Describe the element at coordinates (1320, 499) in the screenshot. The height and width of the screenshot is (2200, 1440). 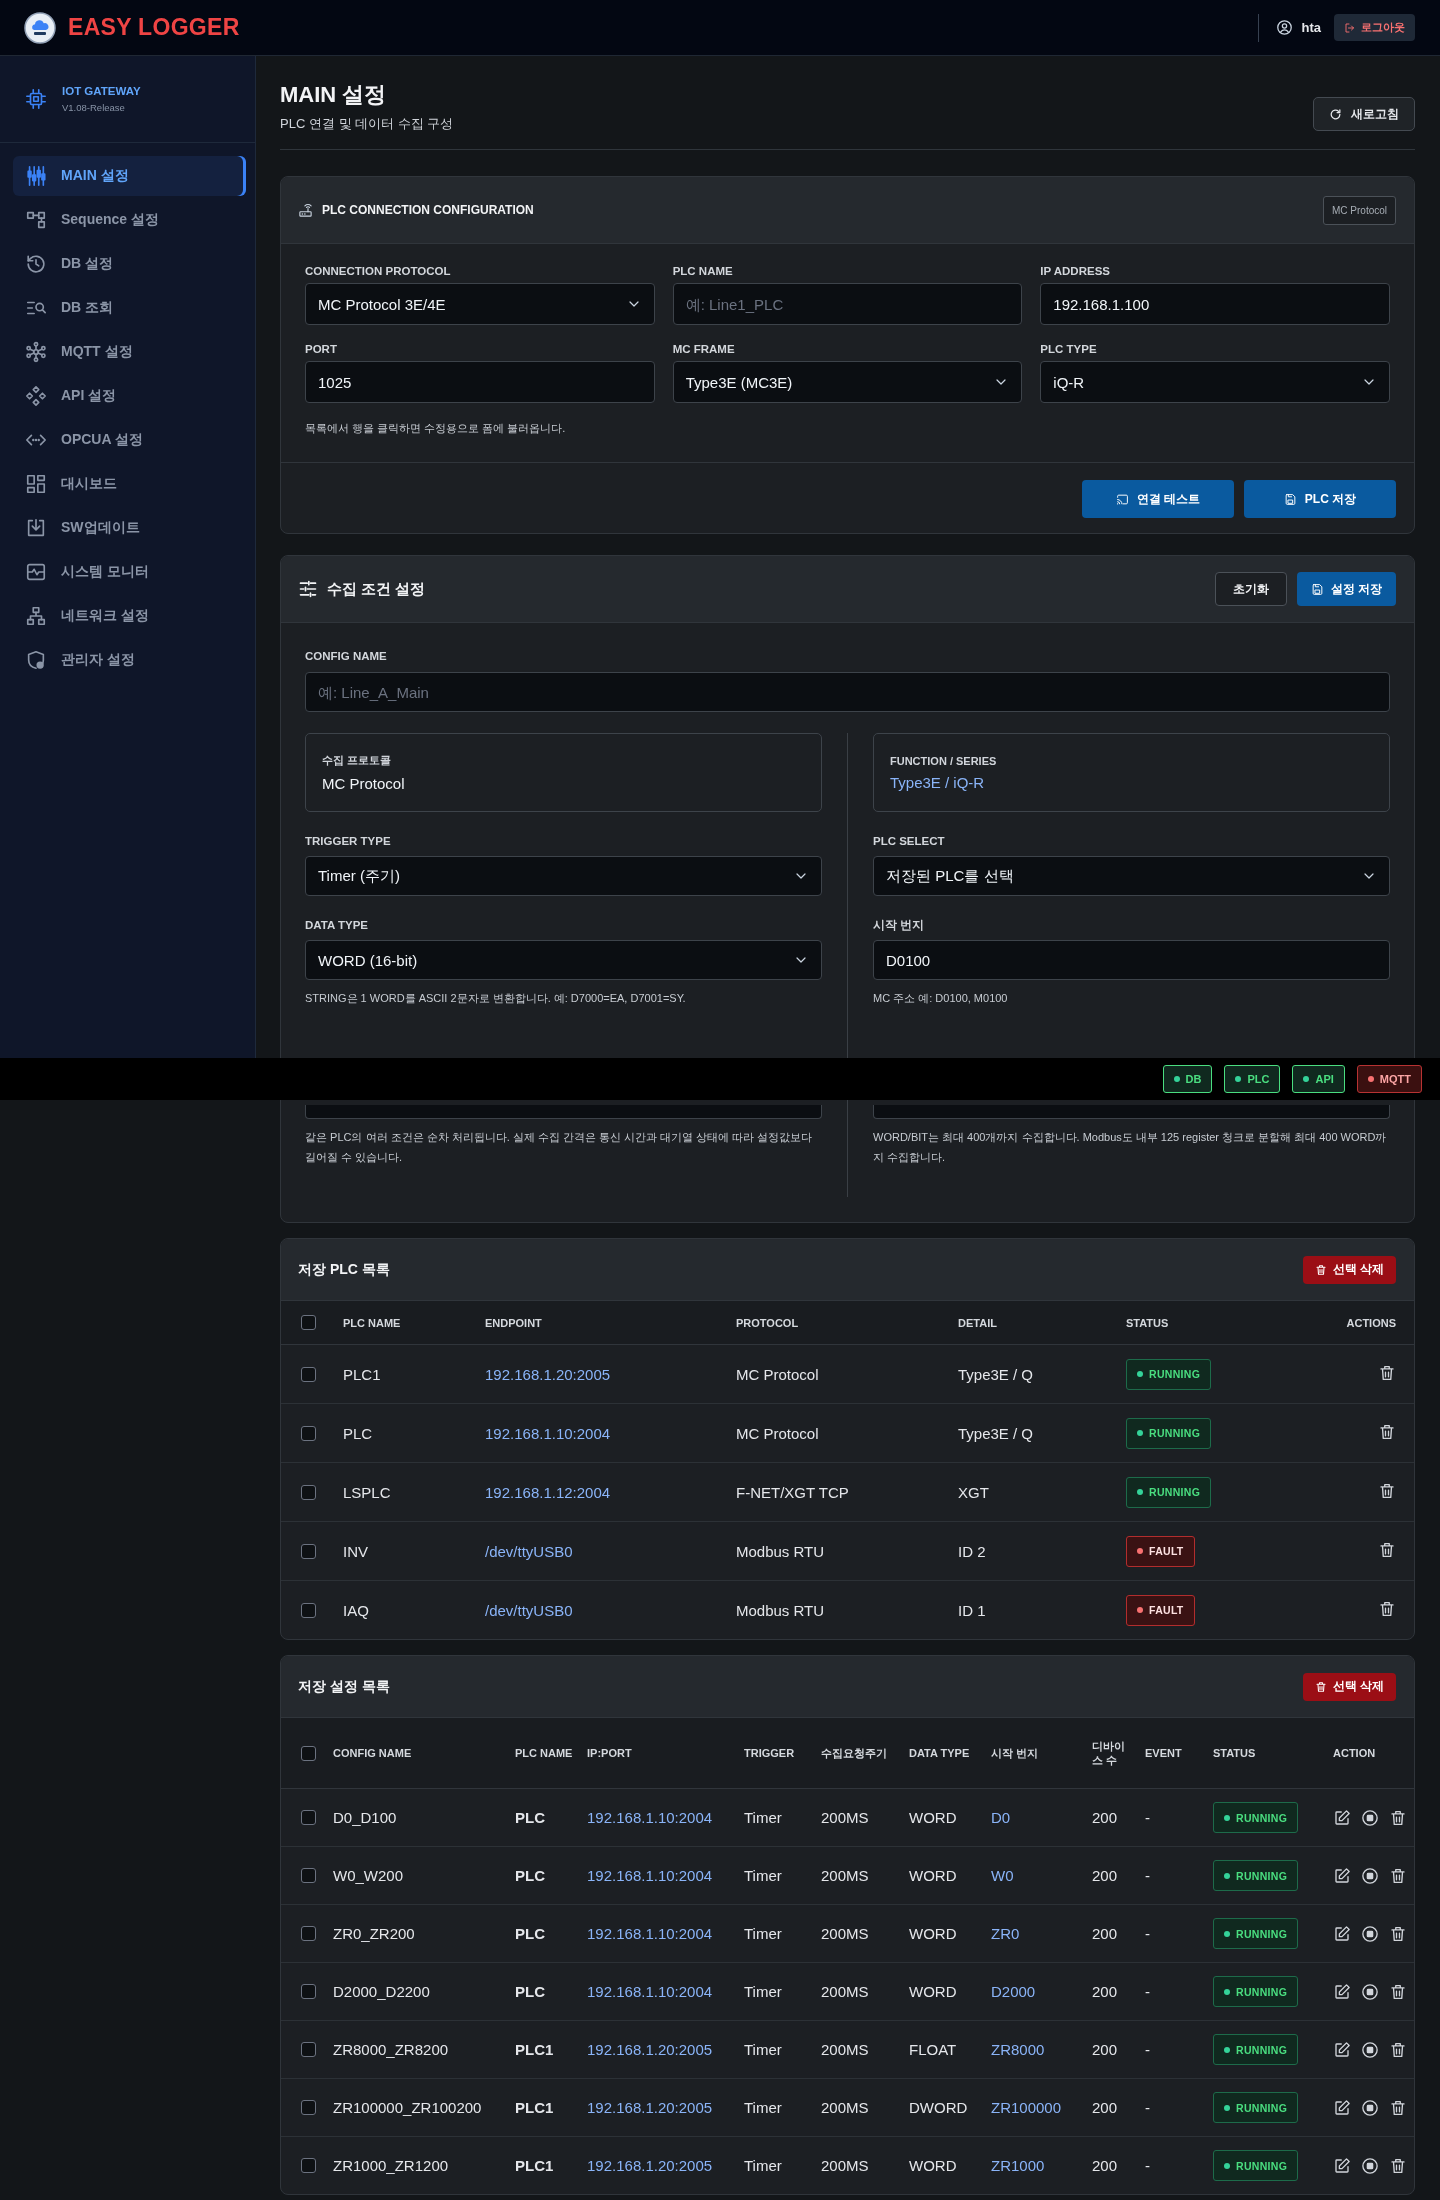
I see `save-button: PLC 저장` at that location.